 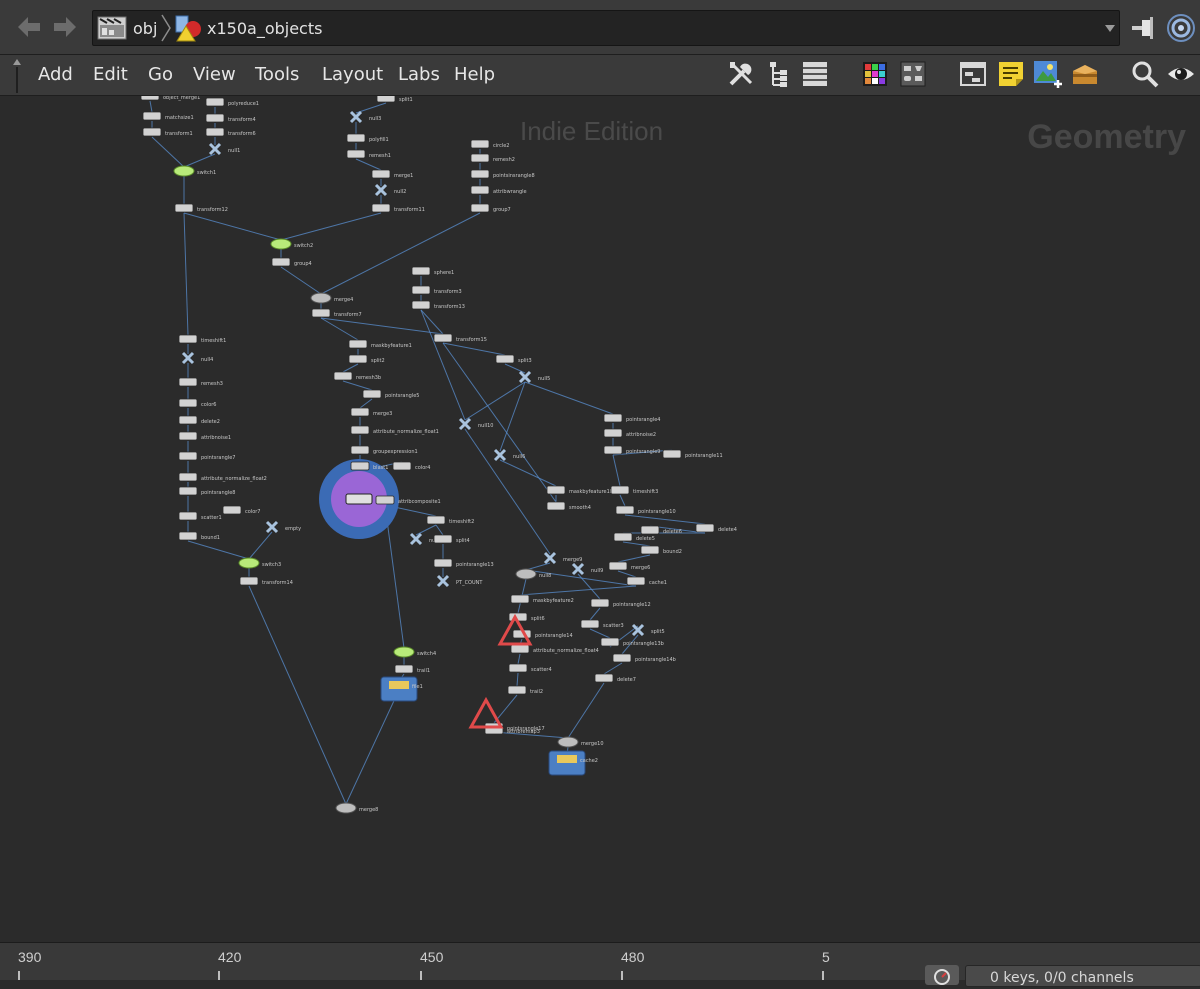 I want to click on node-transform14: transform14, so click(x=266, y=581).